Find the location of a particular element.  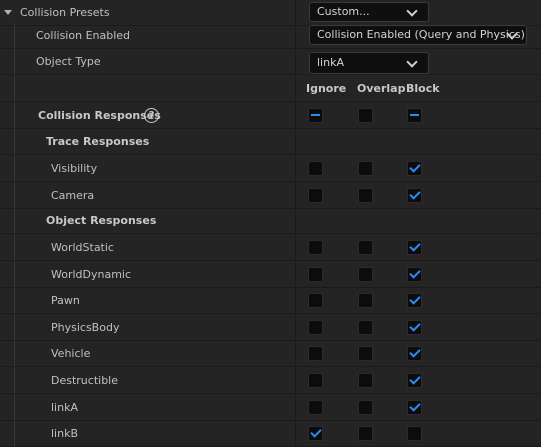

object-type-value: linkA is located at coordinates (330, 62).